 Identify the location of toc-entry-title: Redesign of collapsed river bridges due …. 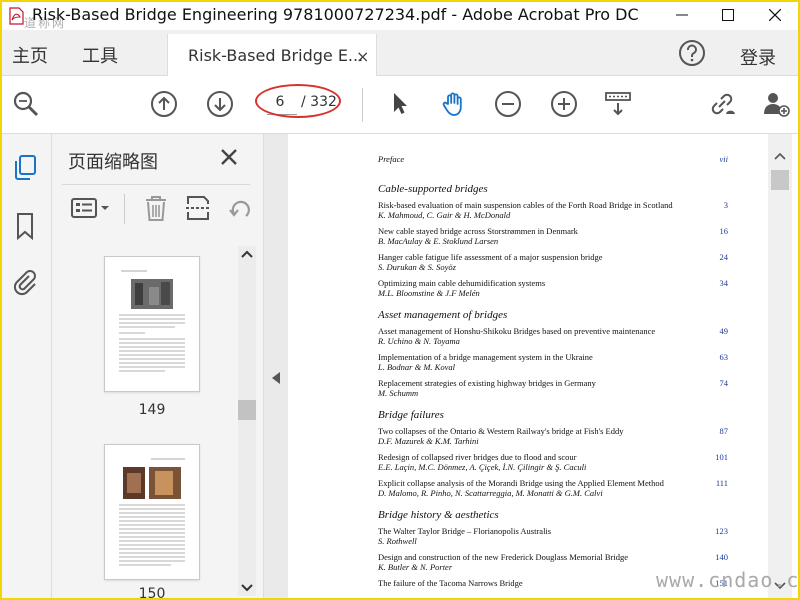
(477, 457).